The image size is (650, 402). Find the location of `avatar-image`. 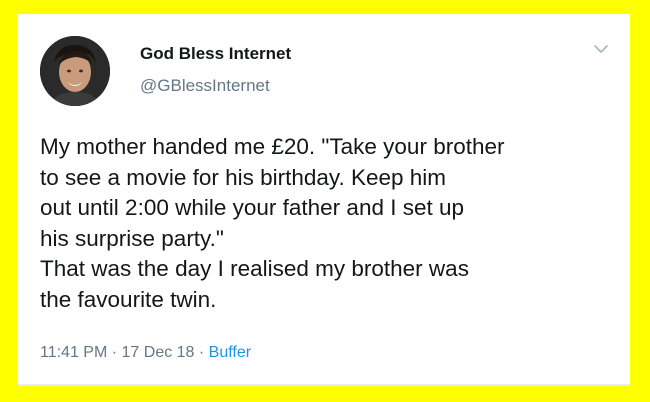

avatar-image is located at coordinates (75, 71).